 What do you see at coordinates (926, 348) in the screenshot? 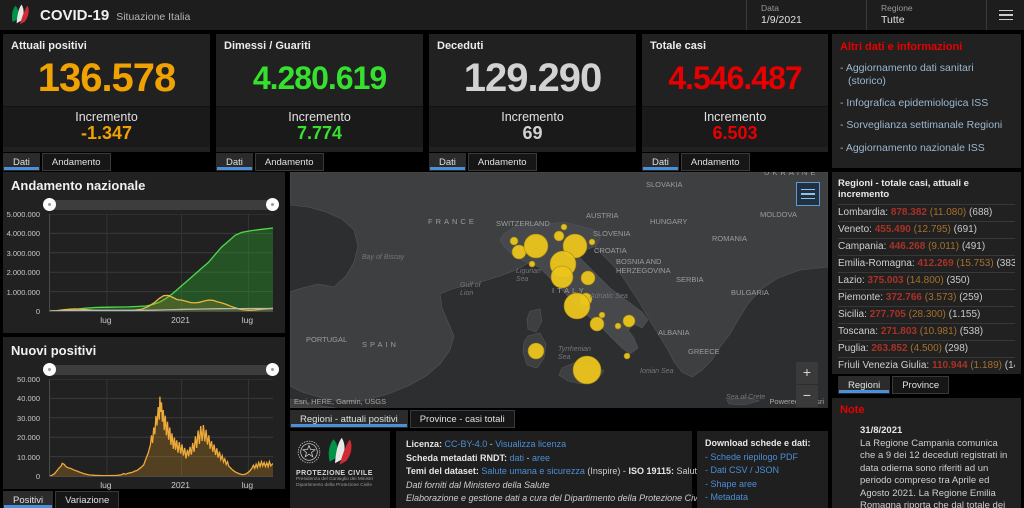
I see `region-row: Puglia: 263.852 (4.500) (298)` at bounding box center [926, 348].